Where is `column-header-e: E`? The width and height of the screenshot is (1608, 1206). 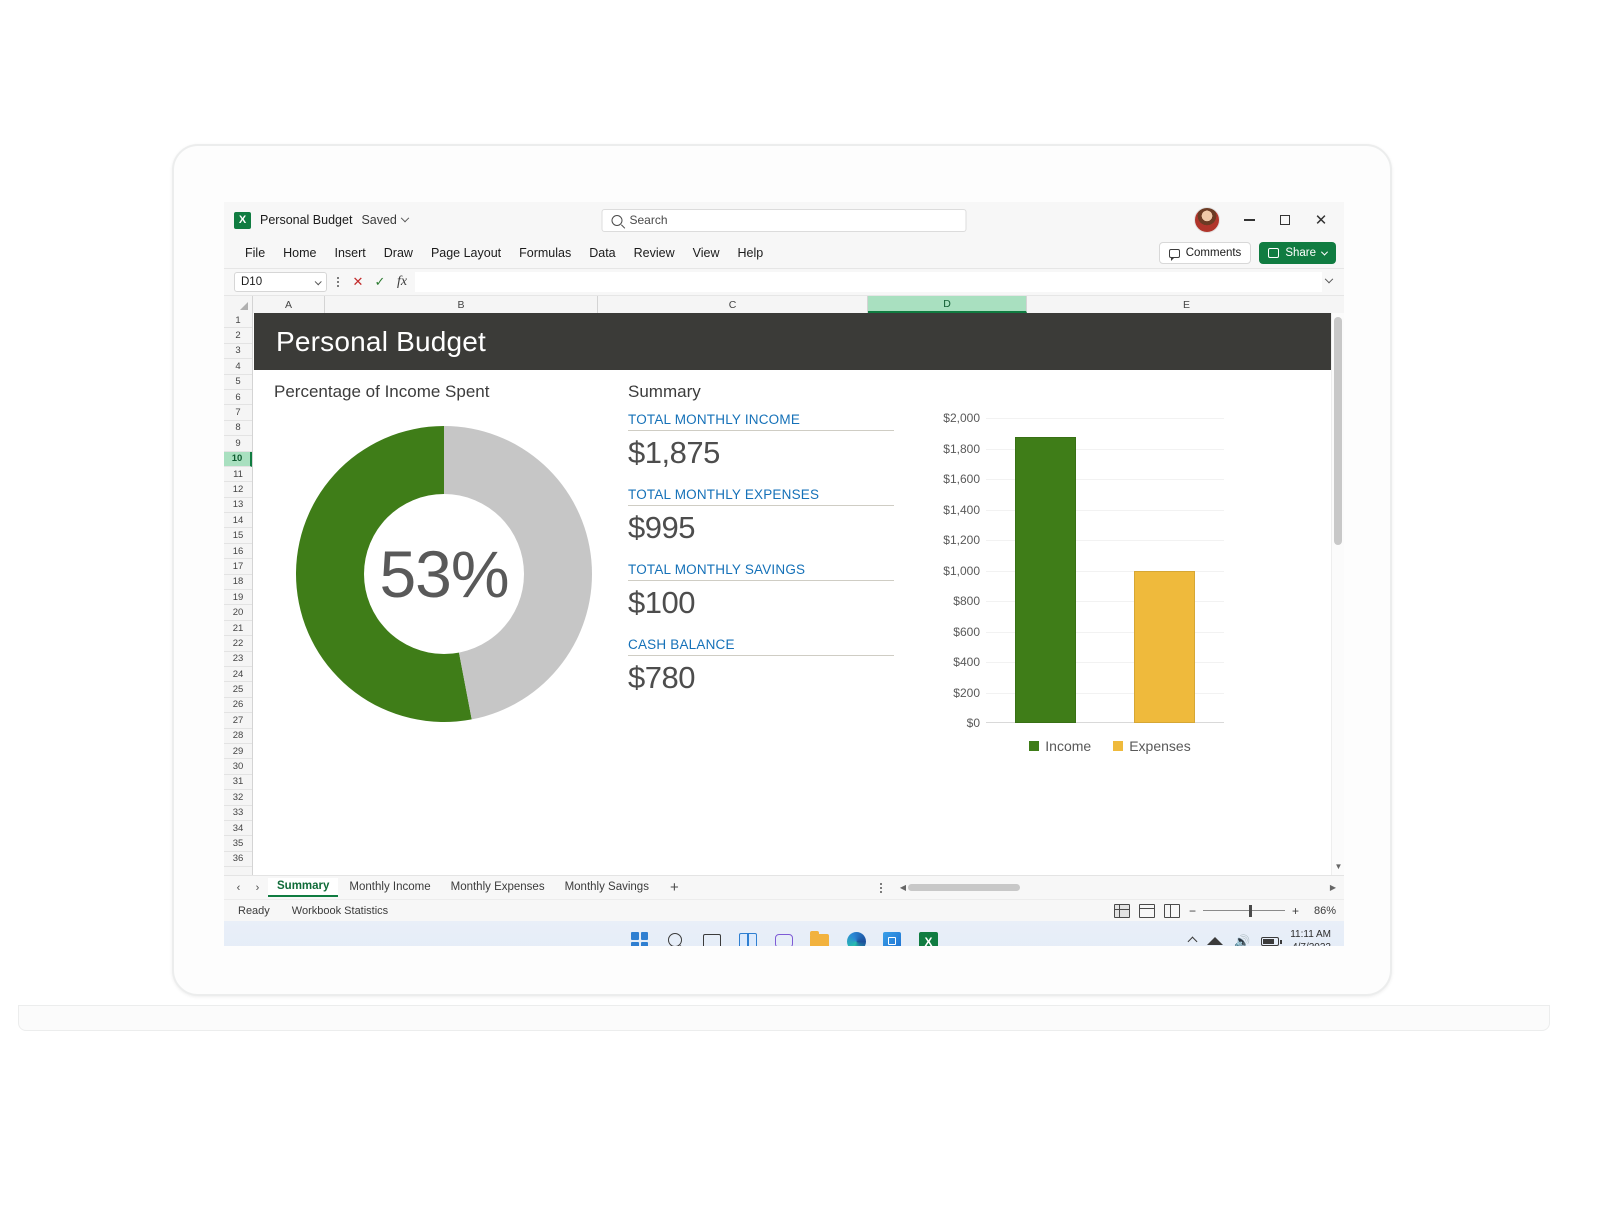 column-header-e: E is located at coordinates (1185, 304).